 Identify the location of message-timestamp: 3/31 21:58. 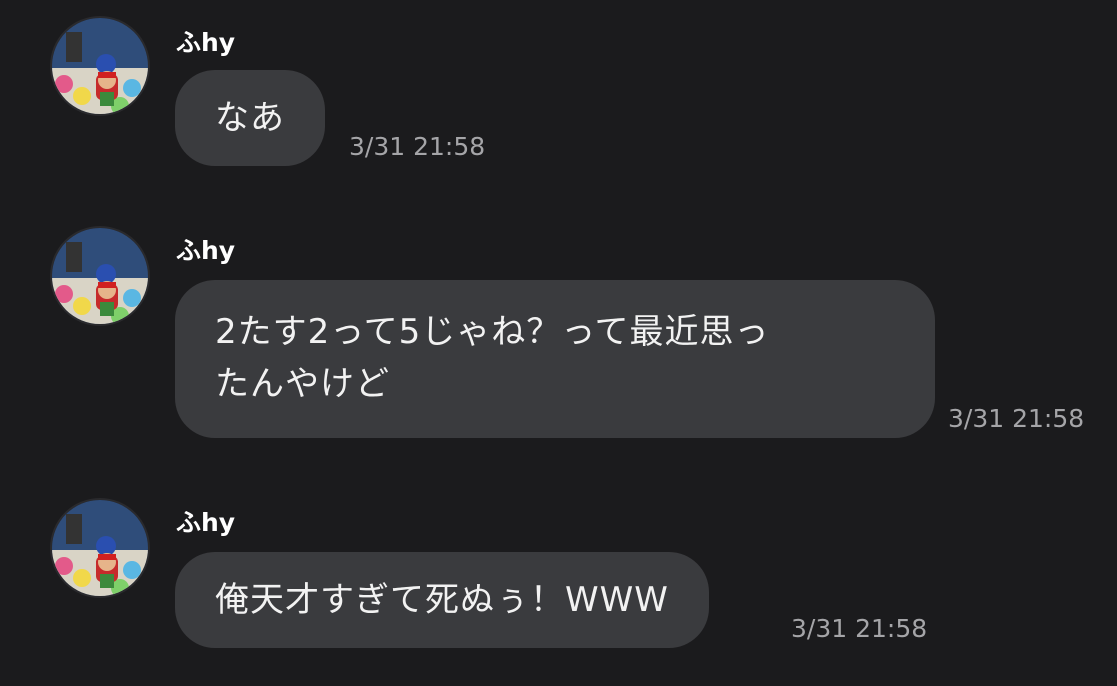
(859, 628).